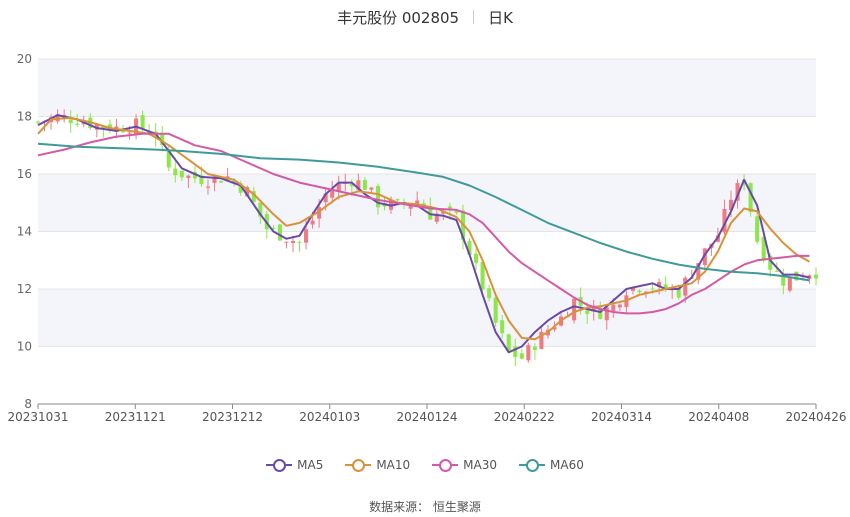  What do you see at coordinates (393, 465) in the screenshot?
I see `legend-label-ma10: MA10` at bounding box center [393, 465].